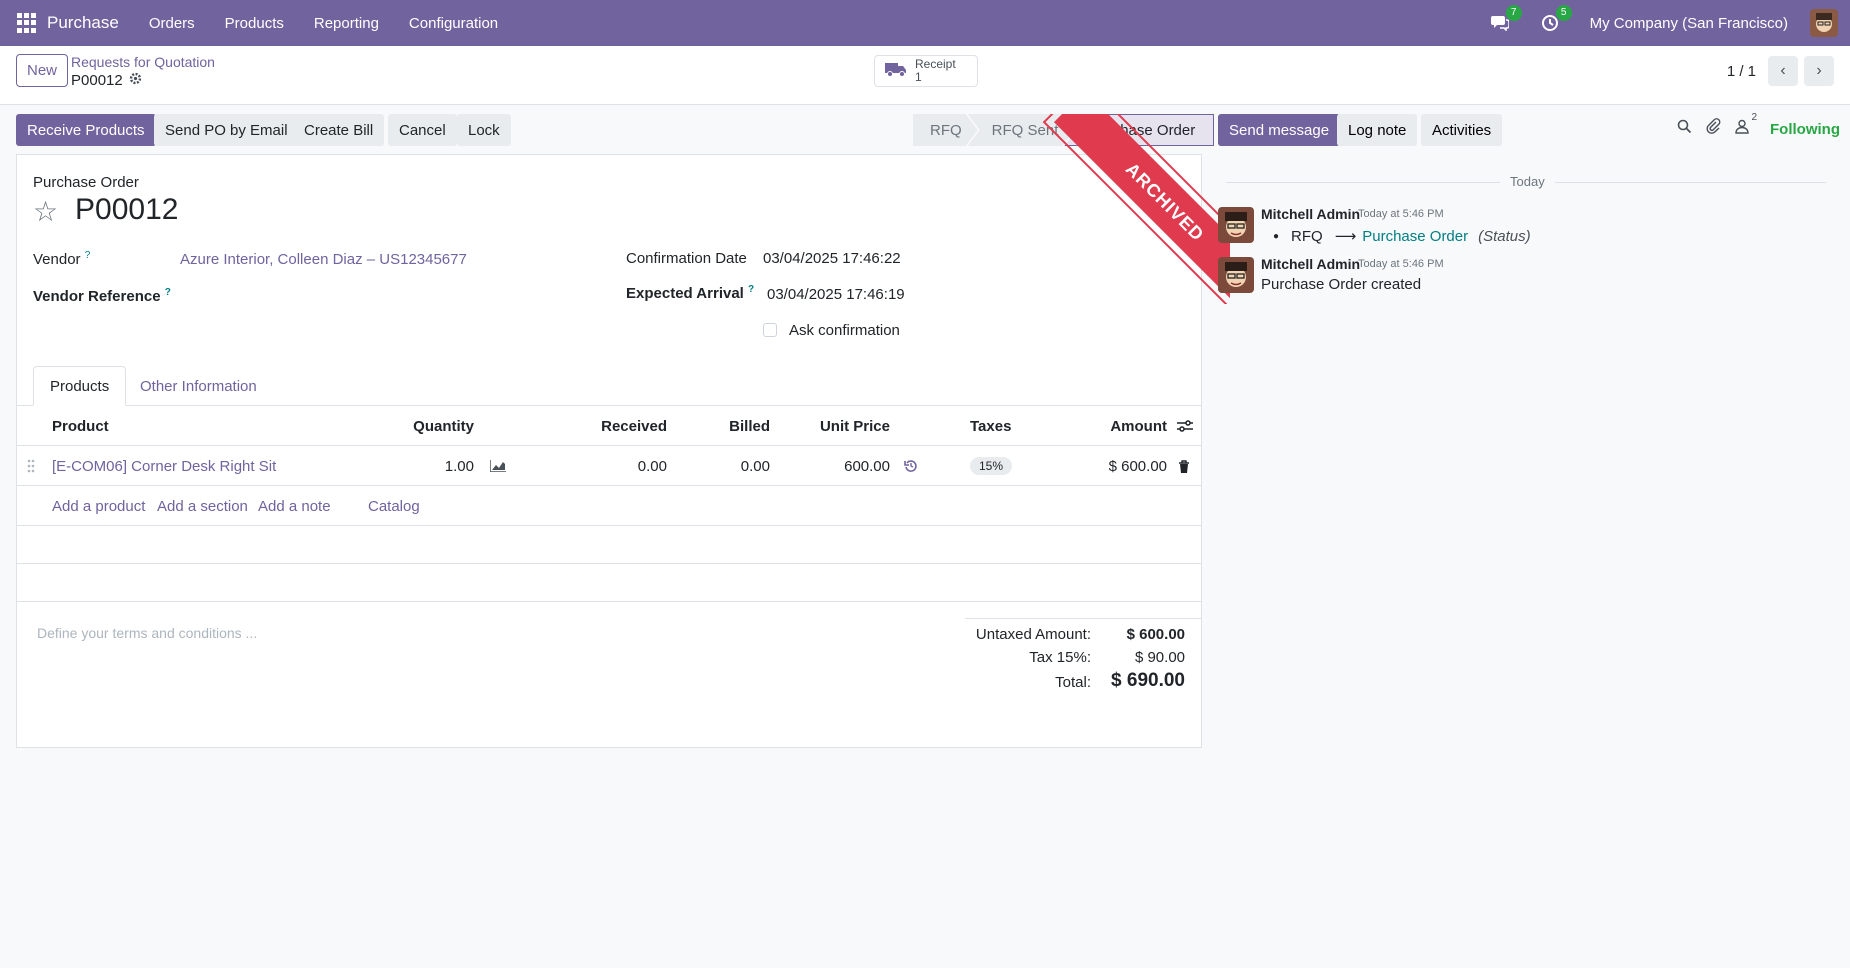 Image resolution: width=1850 pixels, height=968 pixels. Describe the element at coordinates (918, 77) in the screenshot. I see `receipt-count: 1` at that location.